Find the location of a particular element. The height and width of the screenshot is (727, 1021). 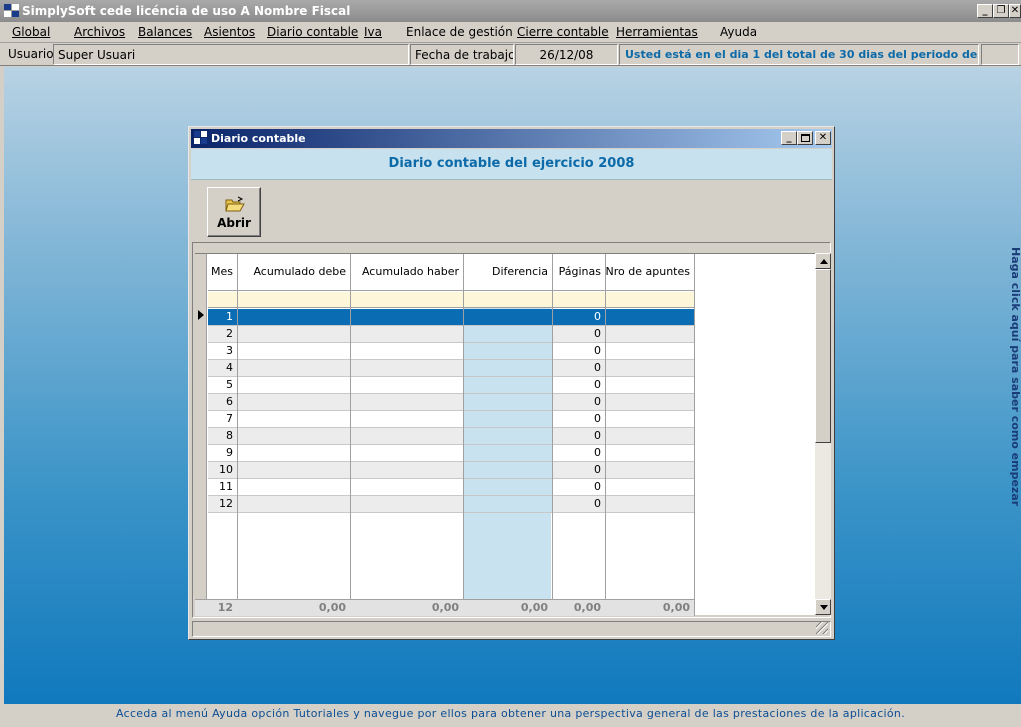

vertical-scrollbar is located at coordinates (823, 434).